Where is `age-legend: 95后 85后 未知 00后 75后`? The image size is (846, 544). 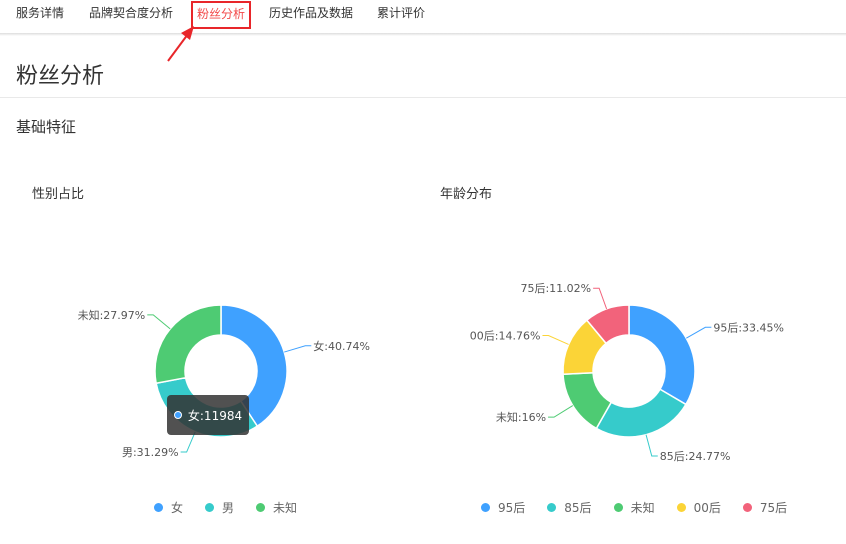
age-legend: 95后 85后 未知 00后 75后 is located at coordinates (645, 507).